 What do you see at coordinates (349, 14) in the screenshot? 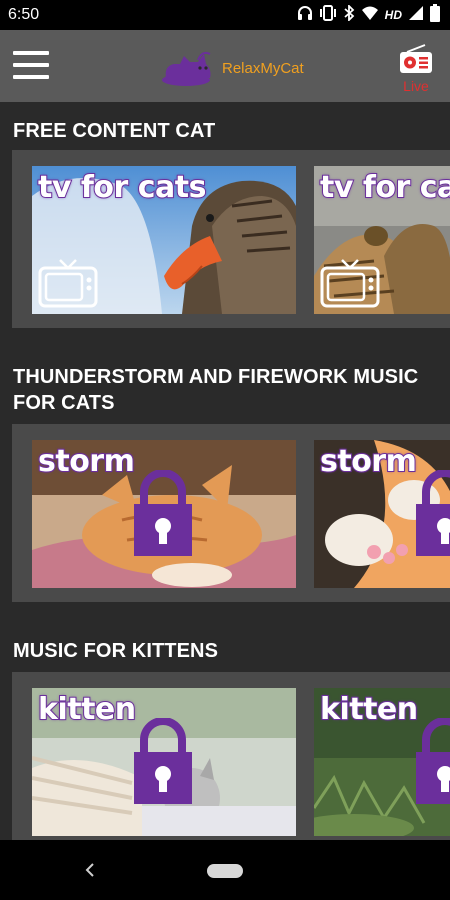
I see `bluetooth-icon` at bounding box center [349, 14].